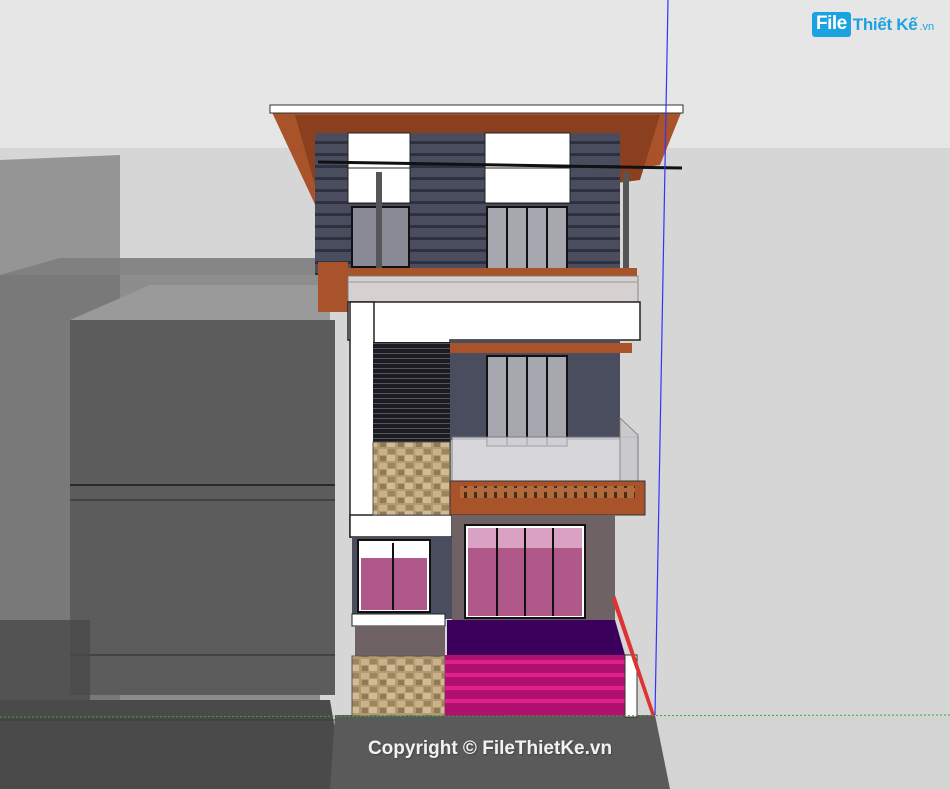 This screenshot has width=950, height=789. I want to click on top-balcony-glass, so click(493, 289).